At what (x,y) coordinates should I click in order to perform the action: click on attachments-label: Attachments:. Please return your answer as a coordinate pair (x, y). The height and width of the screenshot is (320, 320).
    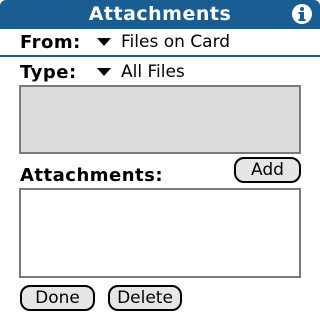
    Looking at the image, I should click on (92, 175).